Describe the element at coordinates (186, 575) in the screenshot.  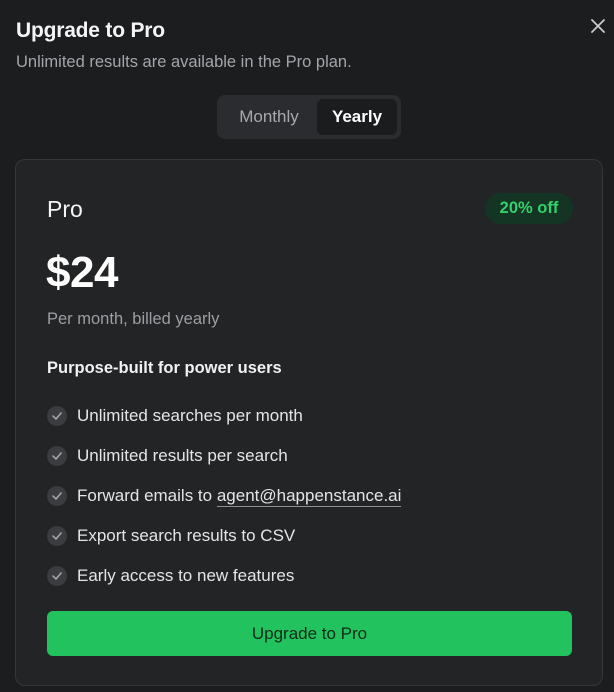
I see `feature-text: Early access to new features` at that location.